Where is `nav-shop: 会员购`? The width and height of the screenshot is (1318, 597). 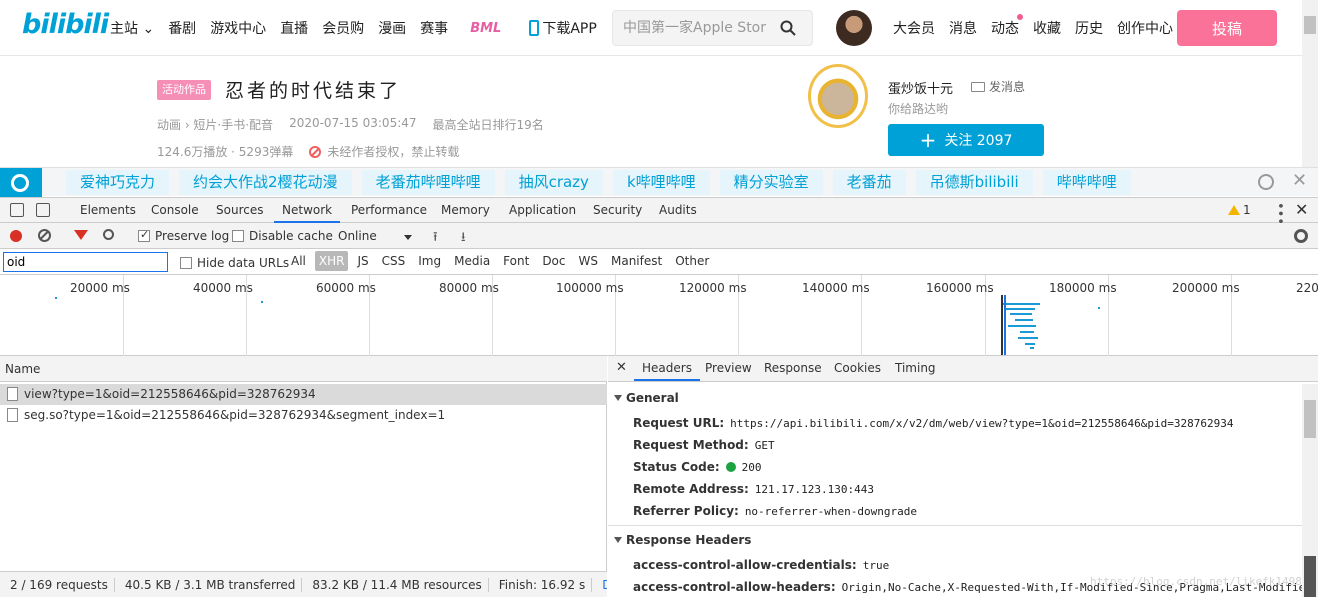
nav-shop: 会员购 is located at coordinates (343, 28).